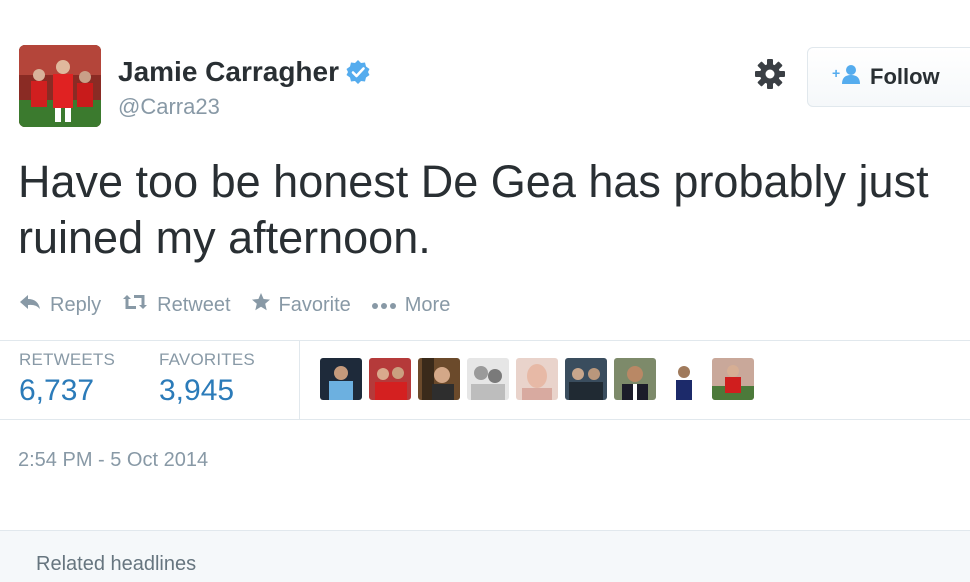 This screenshot has height=582, width=970. I want to click on related-headlines-bar: Related headlines, so click(485, 556).